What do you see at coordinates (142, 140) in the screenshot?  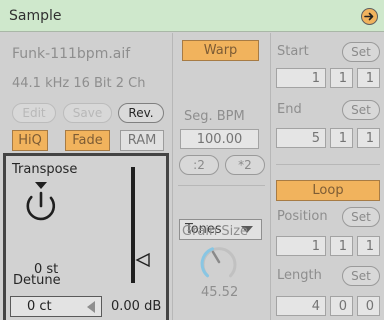 I see `ram-toggle: RAM` at bounding box center [142, 140].